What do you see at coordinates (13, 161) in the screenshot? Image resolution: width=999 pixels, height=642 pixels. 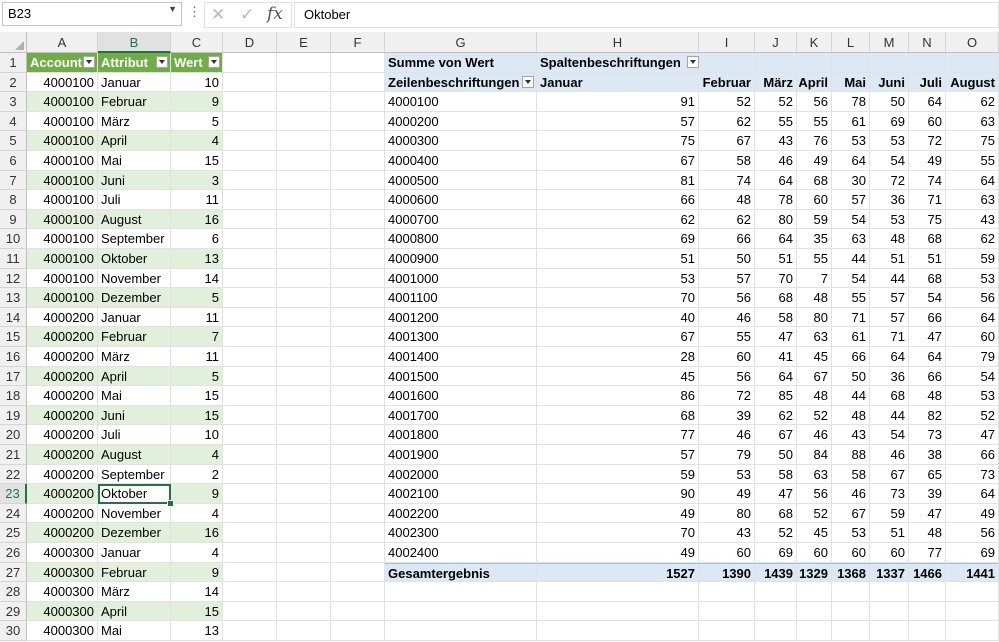 I see `row-header-6: 6` at bounding box center [13, 161].